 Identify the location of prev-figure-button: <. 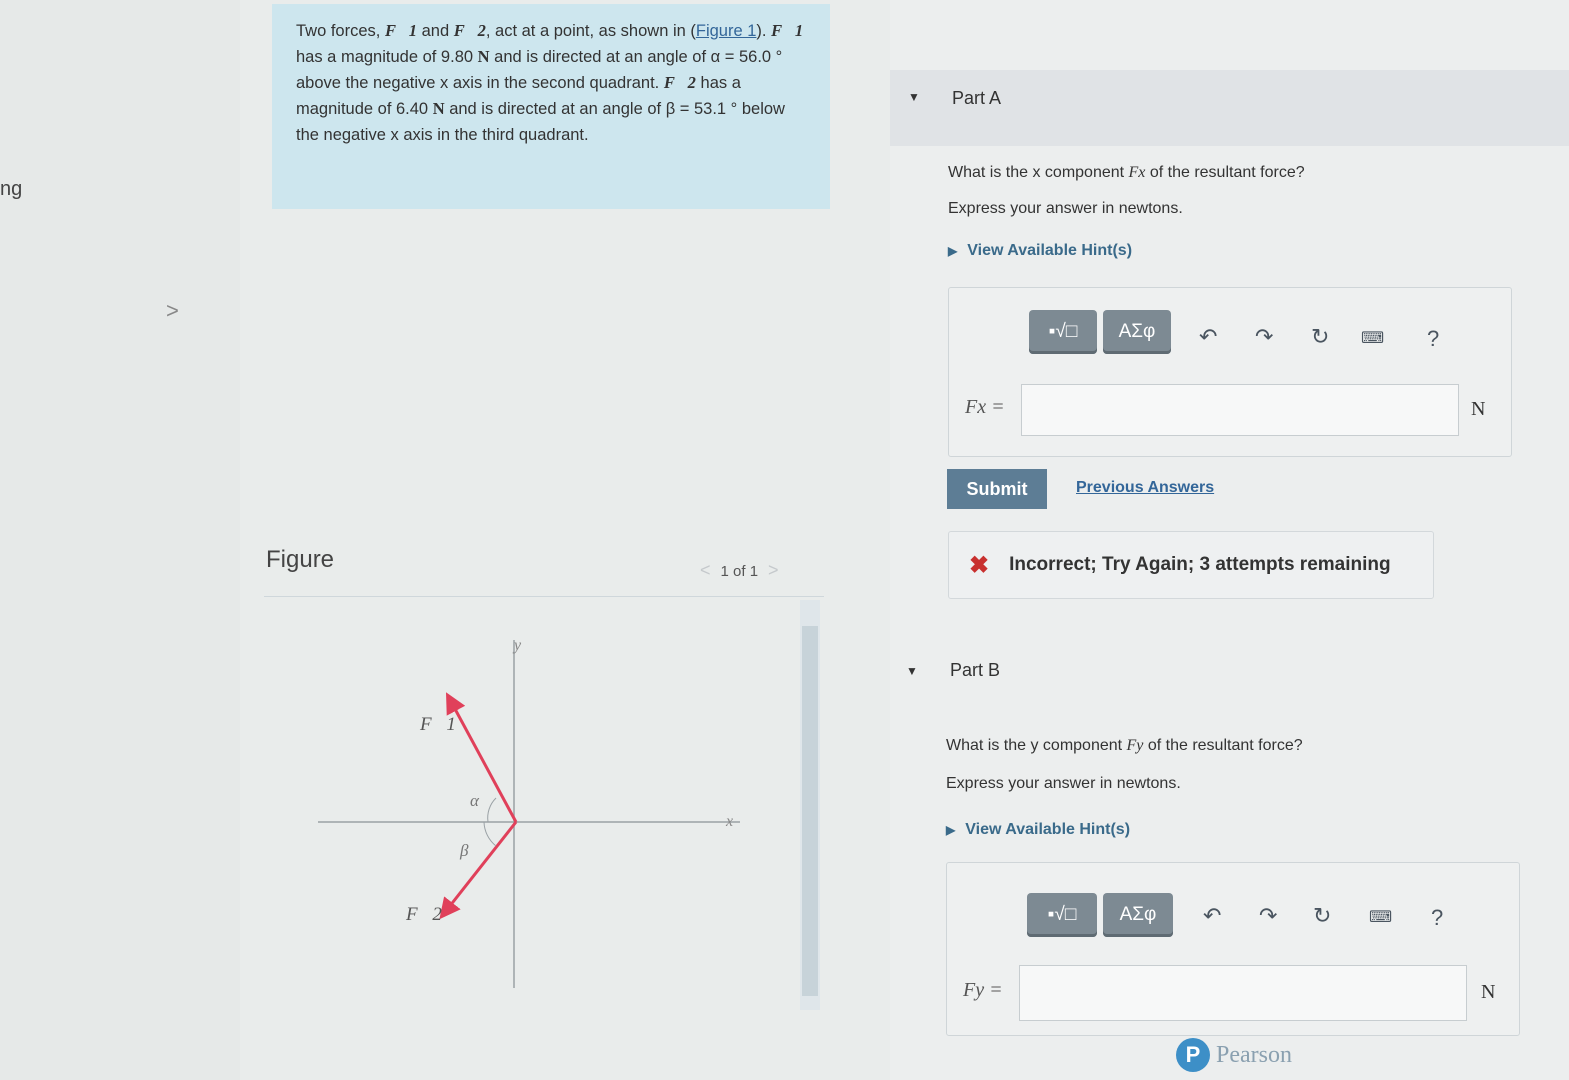
(705, 570).